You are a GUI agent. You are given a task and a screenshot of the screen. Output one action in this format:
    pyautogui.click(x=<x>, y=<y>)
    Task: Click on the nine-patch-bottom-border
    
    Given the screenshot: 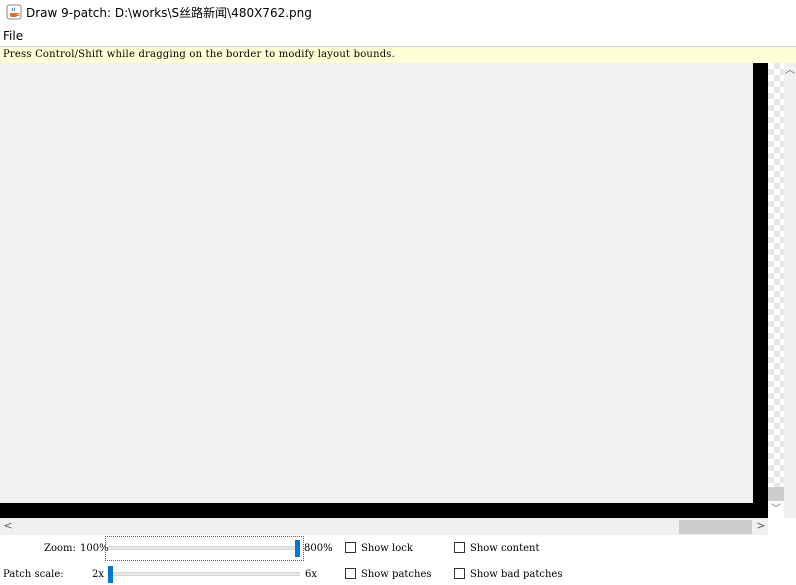 What is the action you would take?
    pyautogui.click(x=384, y=510)
    